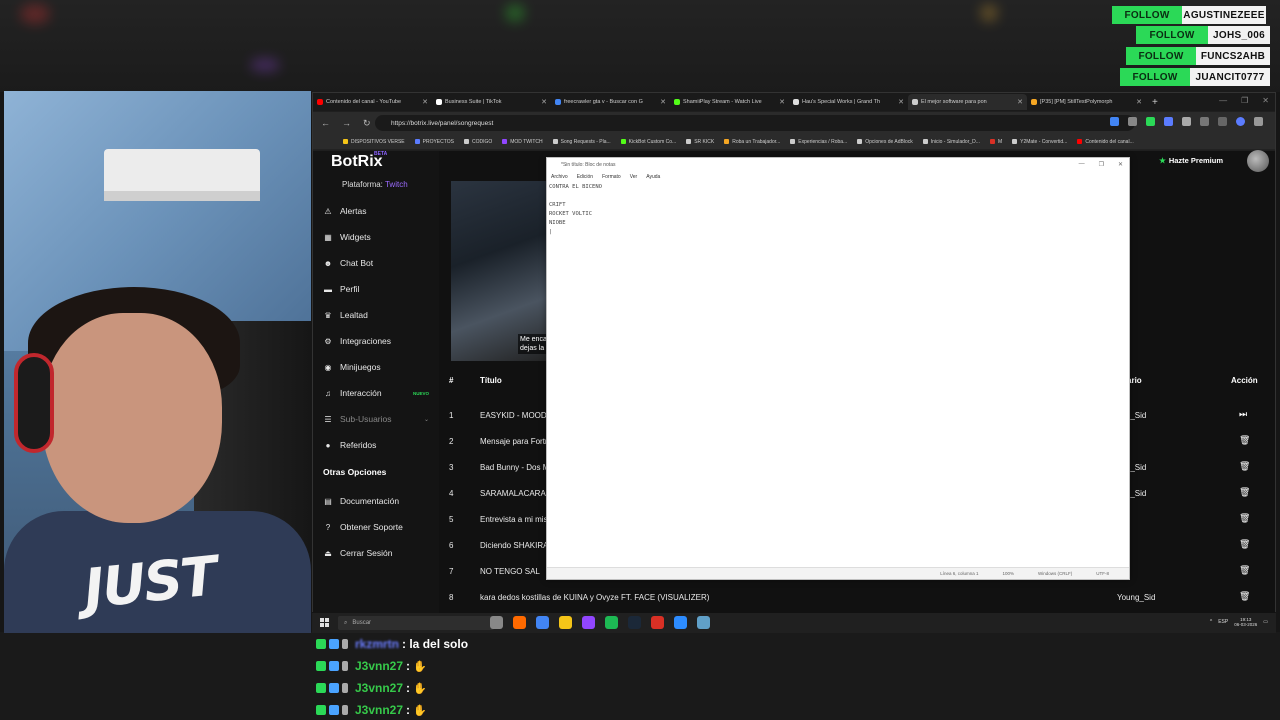 This screenshot has width=1280, height=720. What do you see at coordinates (380, 289) in the screenshot?
I see `sidebar-item-perfil: ▬ Perfil` at bounding box center [380, 289].